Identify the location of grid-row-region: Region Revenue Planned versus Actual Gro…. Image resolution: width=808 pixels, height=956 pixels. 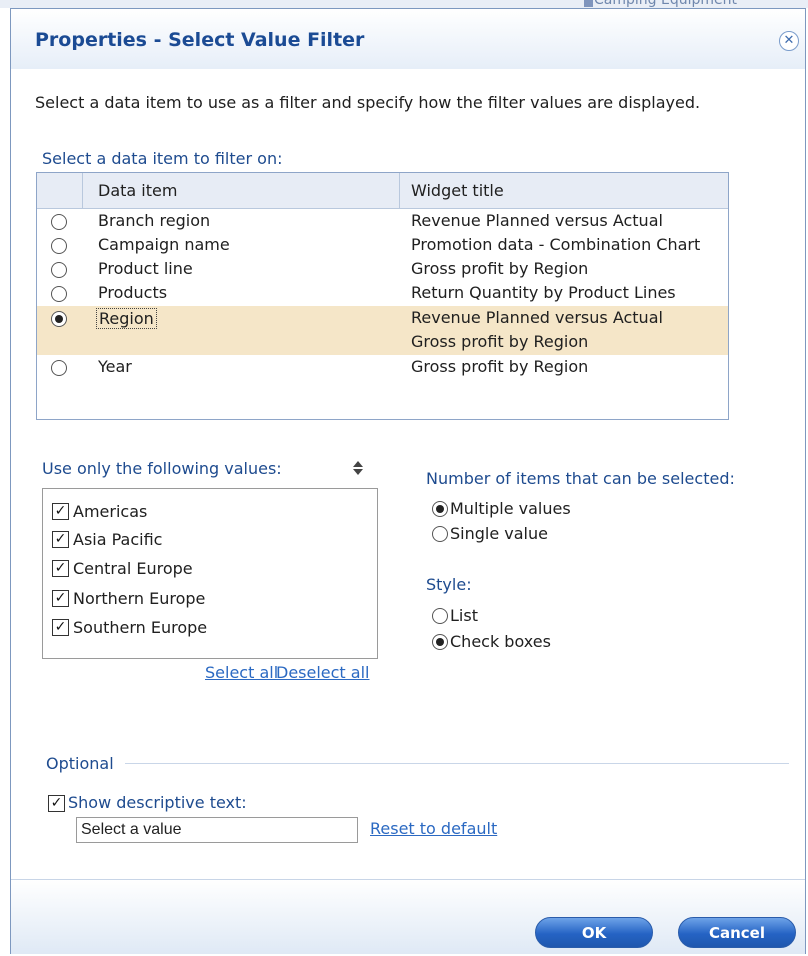
(382, 330).